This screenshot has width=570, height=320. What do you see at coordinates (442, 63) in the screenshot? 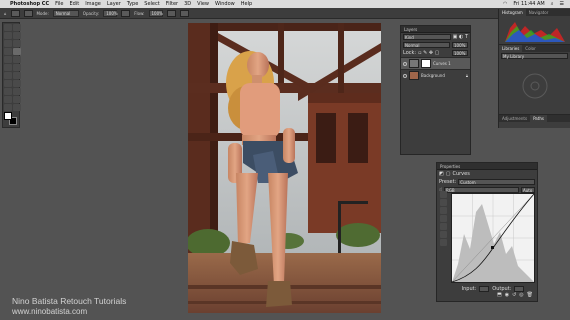
I see `layer-name: Curves 1` at bounding box center [442, 63].